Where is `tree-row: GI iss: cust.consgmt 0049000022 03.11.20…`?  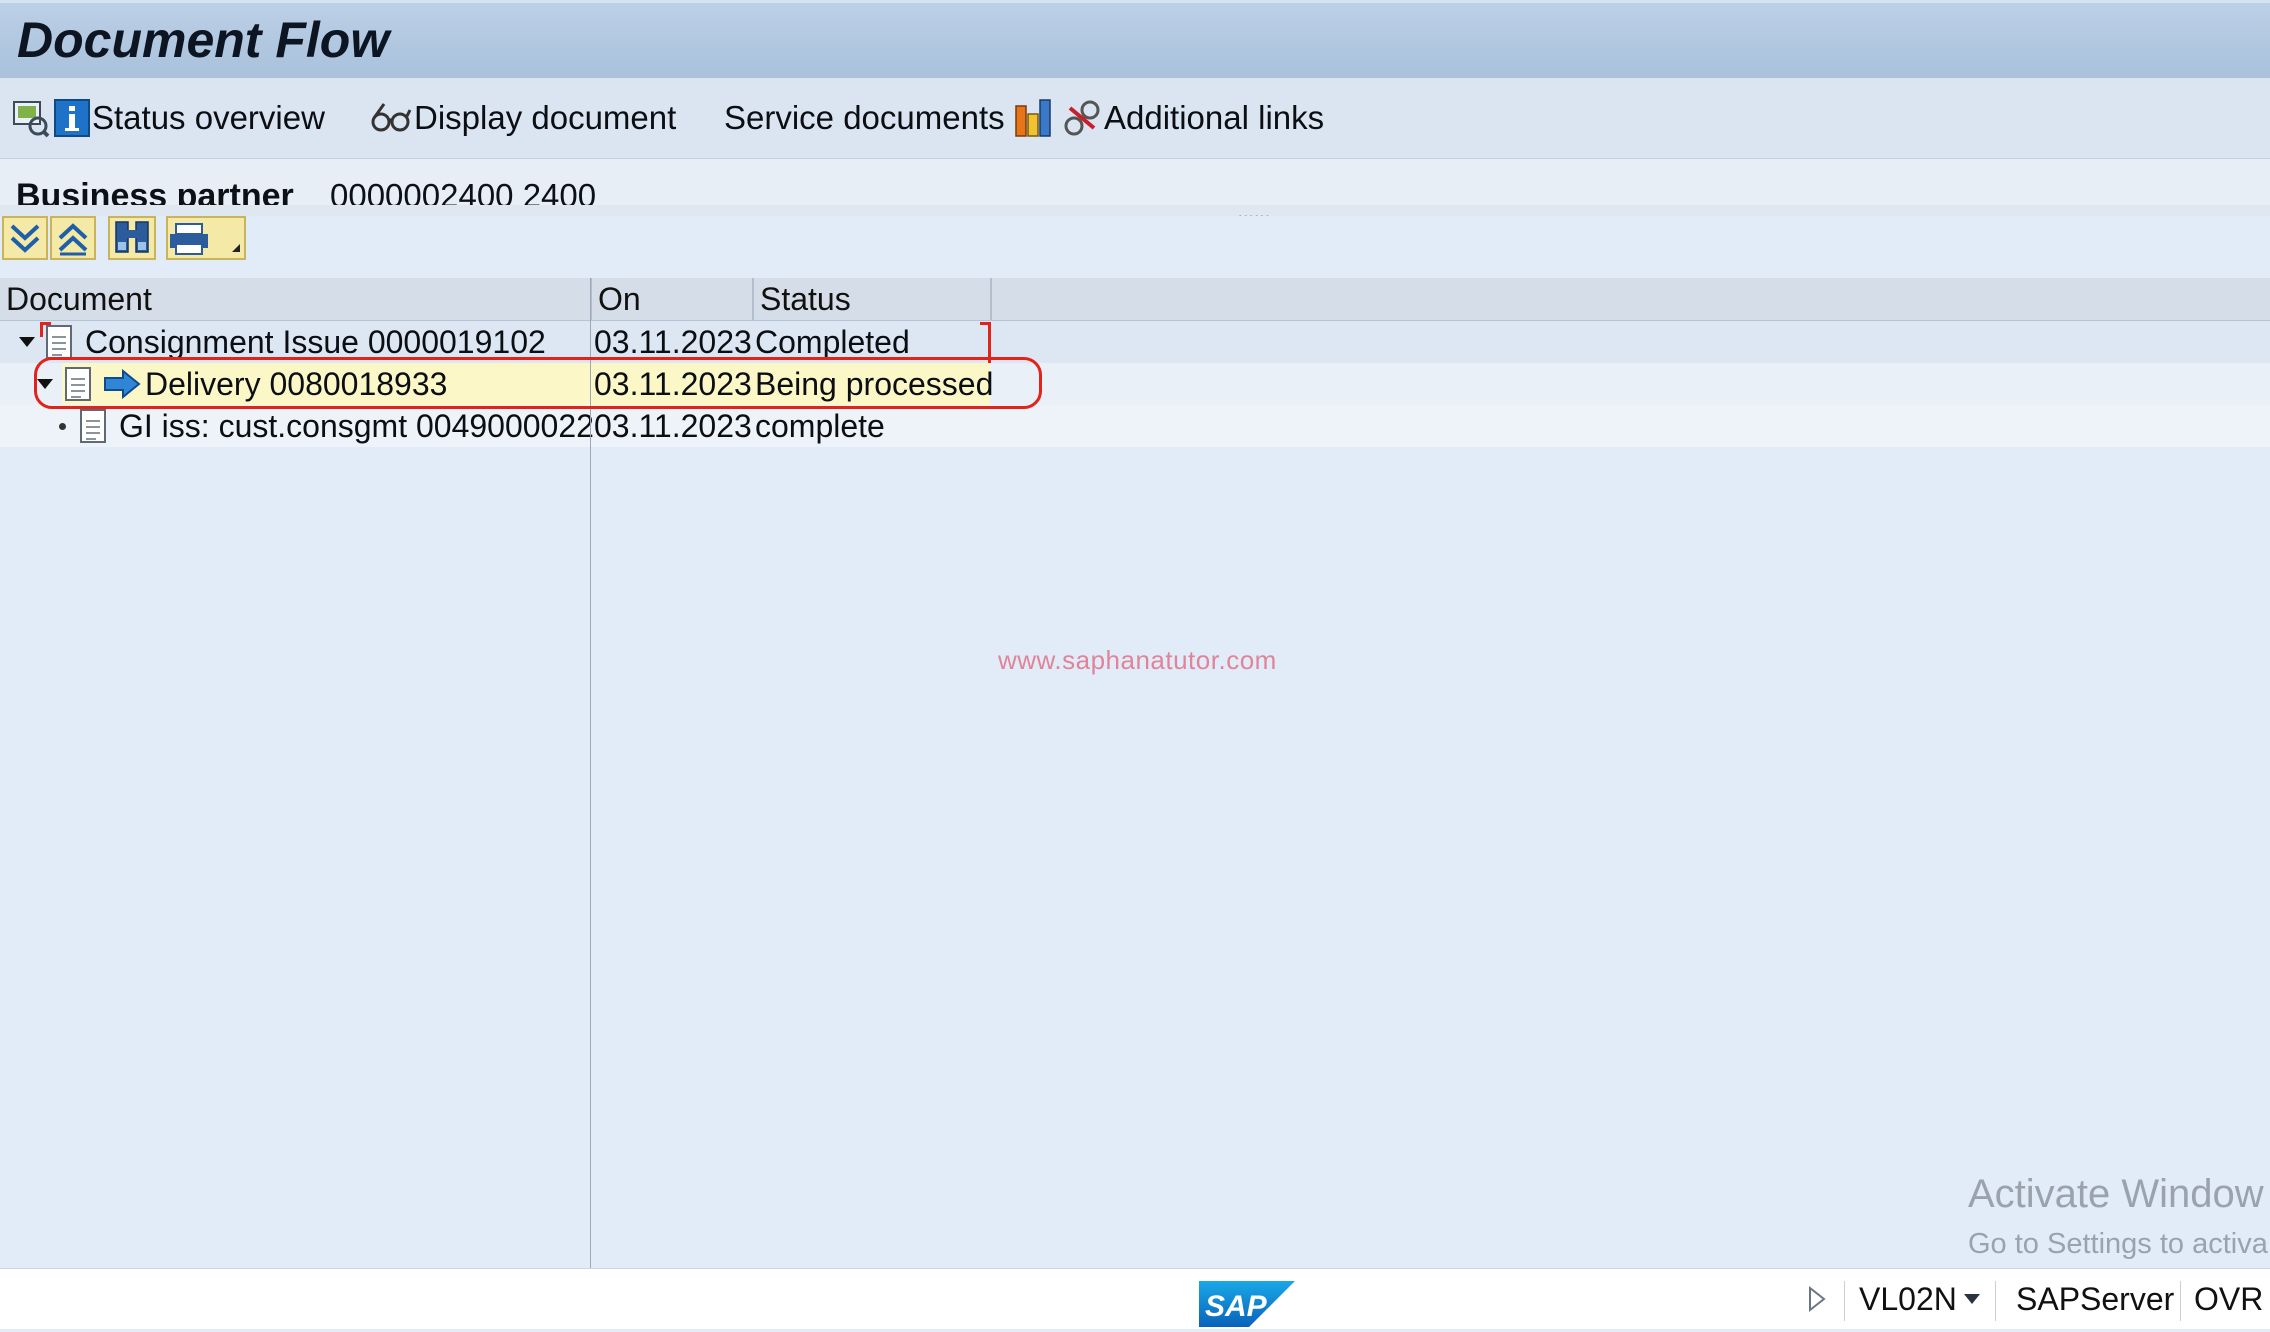
tree-row: GI iss: cust.consgmt 0049000022 03.11.20… is located at coordinates (1135, 426).